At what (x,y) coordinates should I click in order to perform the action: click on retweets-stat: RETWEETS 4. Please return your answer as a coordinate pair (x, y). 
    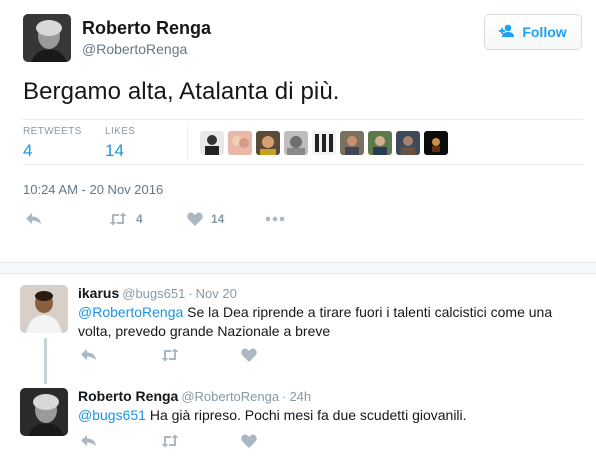
    Looking at the image, I should click on (52, 143).